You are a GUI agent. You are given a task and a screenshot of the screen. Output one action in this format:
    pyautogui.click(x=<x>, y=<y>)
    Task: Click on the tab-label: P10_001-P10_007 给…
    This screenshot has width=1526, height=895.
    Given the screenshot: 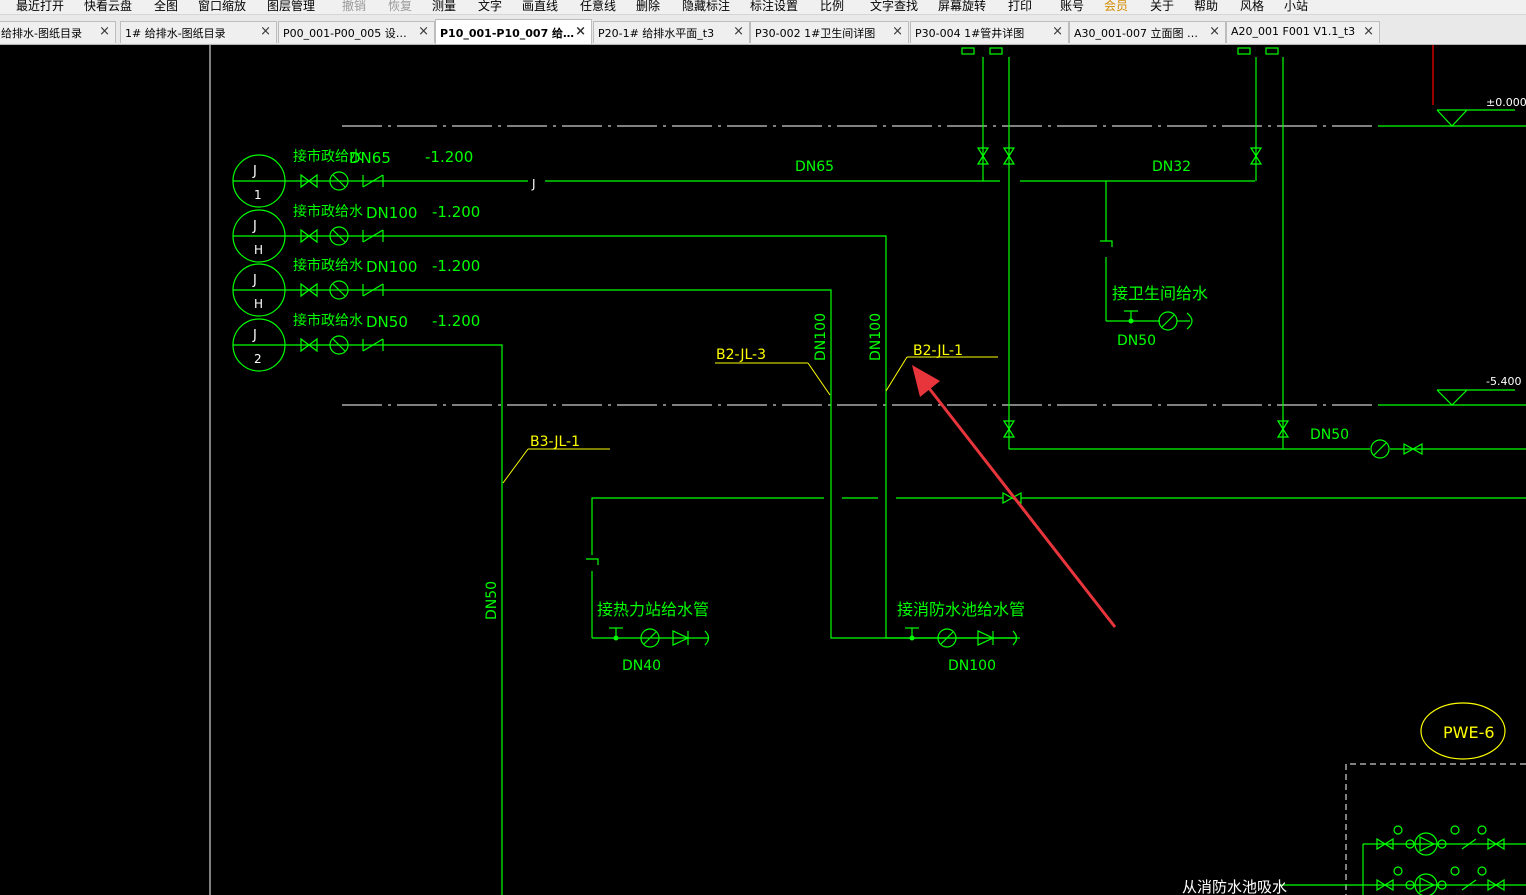 What is the action you would take?
    pyautogui.click(x=507, y=33)
    